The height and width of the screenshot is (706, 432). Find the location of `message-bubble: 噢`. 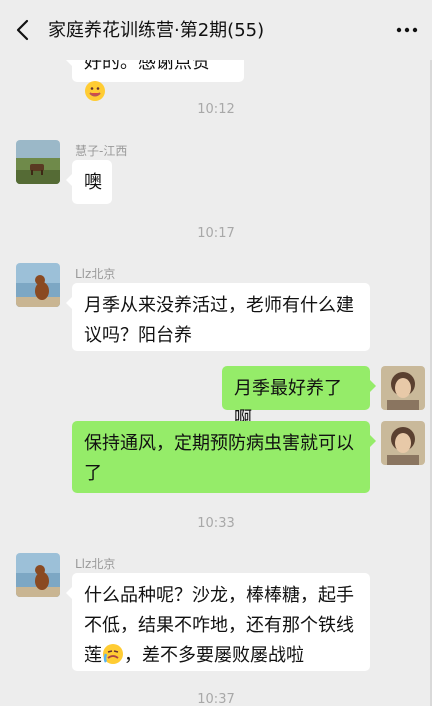

message-bubble: 噢 is located at coordinates (89, 182).